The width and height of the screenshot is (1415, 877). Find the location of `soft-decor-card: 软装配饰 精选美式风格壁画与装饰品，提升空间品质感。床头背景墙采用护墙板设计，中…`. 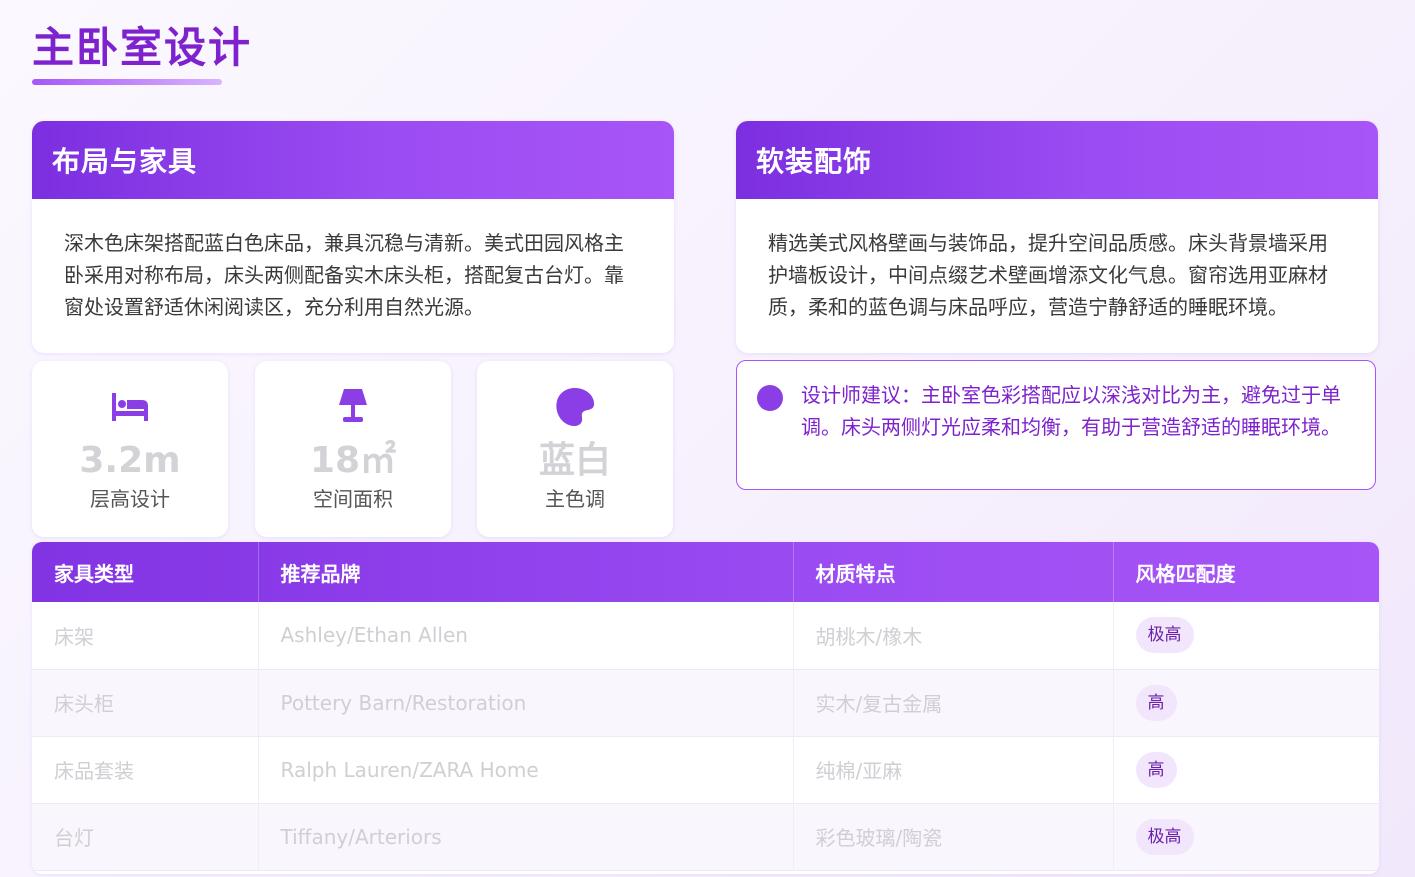

soft-decor-card: 软装配饰 精选美式风格壁画与装饰品，提升空间品质感。床头背景墙采用护墙板设计，中… is located at coordinates (1057, 237).